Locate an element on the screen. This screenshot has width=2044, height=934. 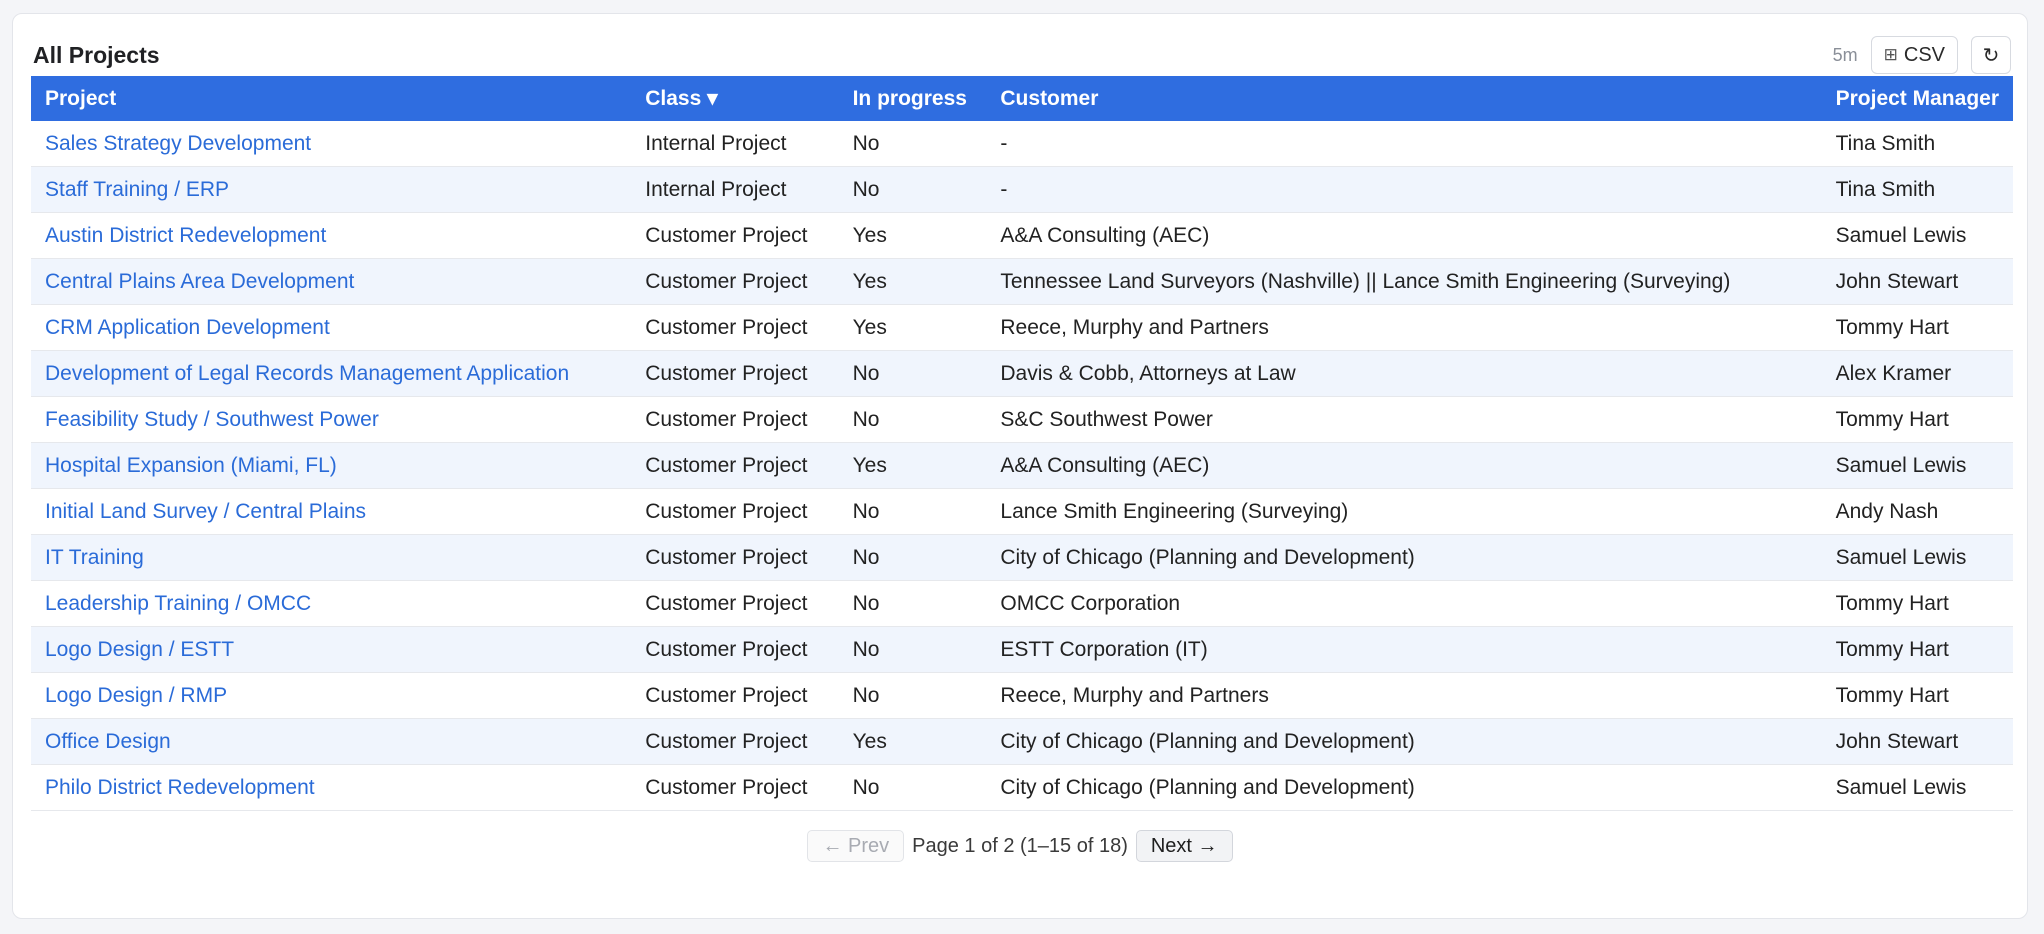
project-cell: Initial Land Survey / Central Plains is located at coordinates (331, 511).